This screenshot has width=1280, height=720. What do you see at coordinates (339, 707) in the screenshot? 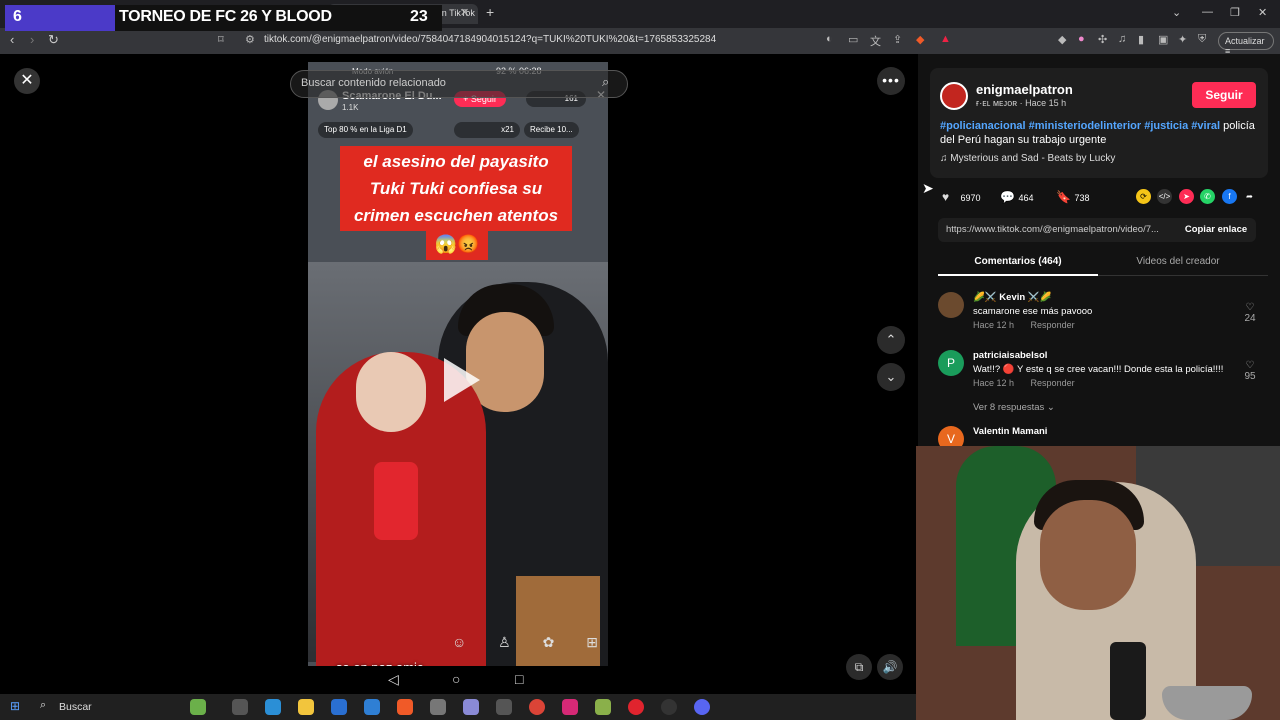
I see `store-icon` at bounding box center [339, 707].